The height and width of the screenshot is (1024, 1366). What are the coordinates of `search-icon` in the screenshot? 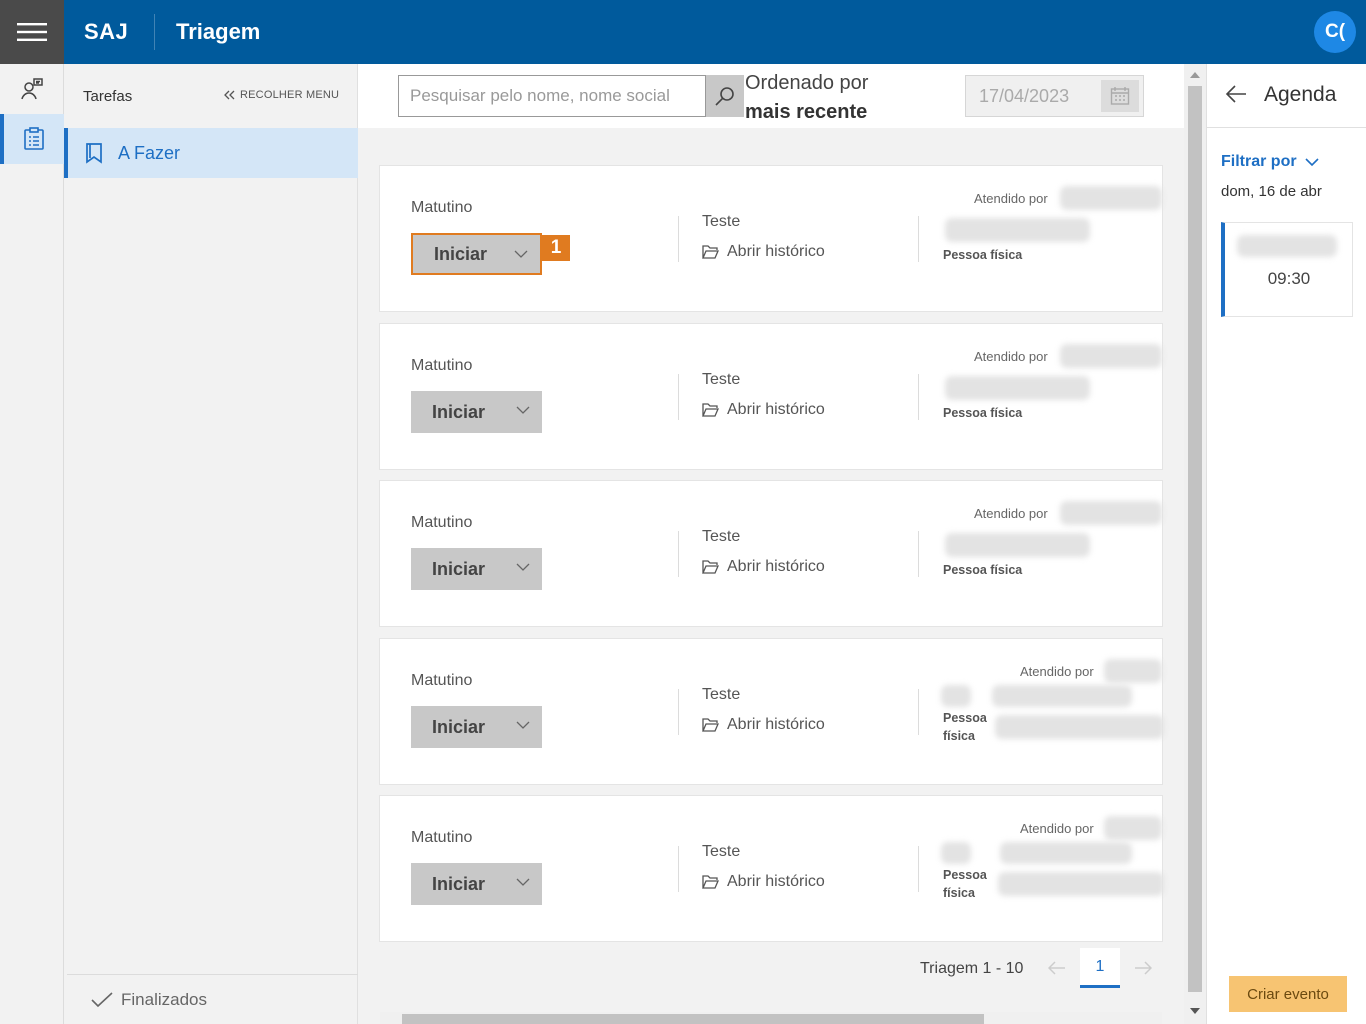 It's located at (724, 96).